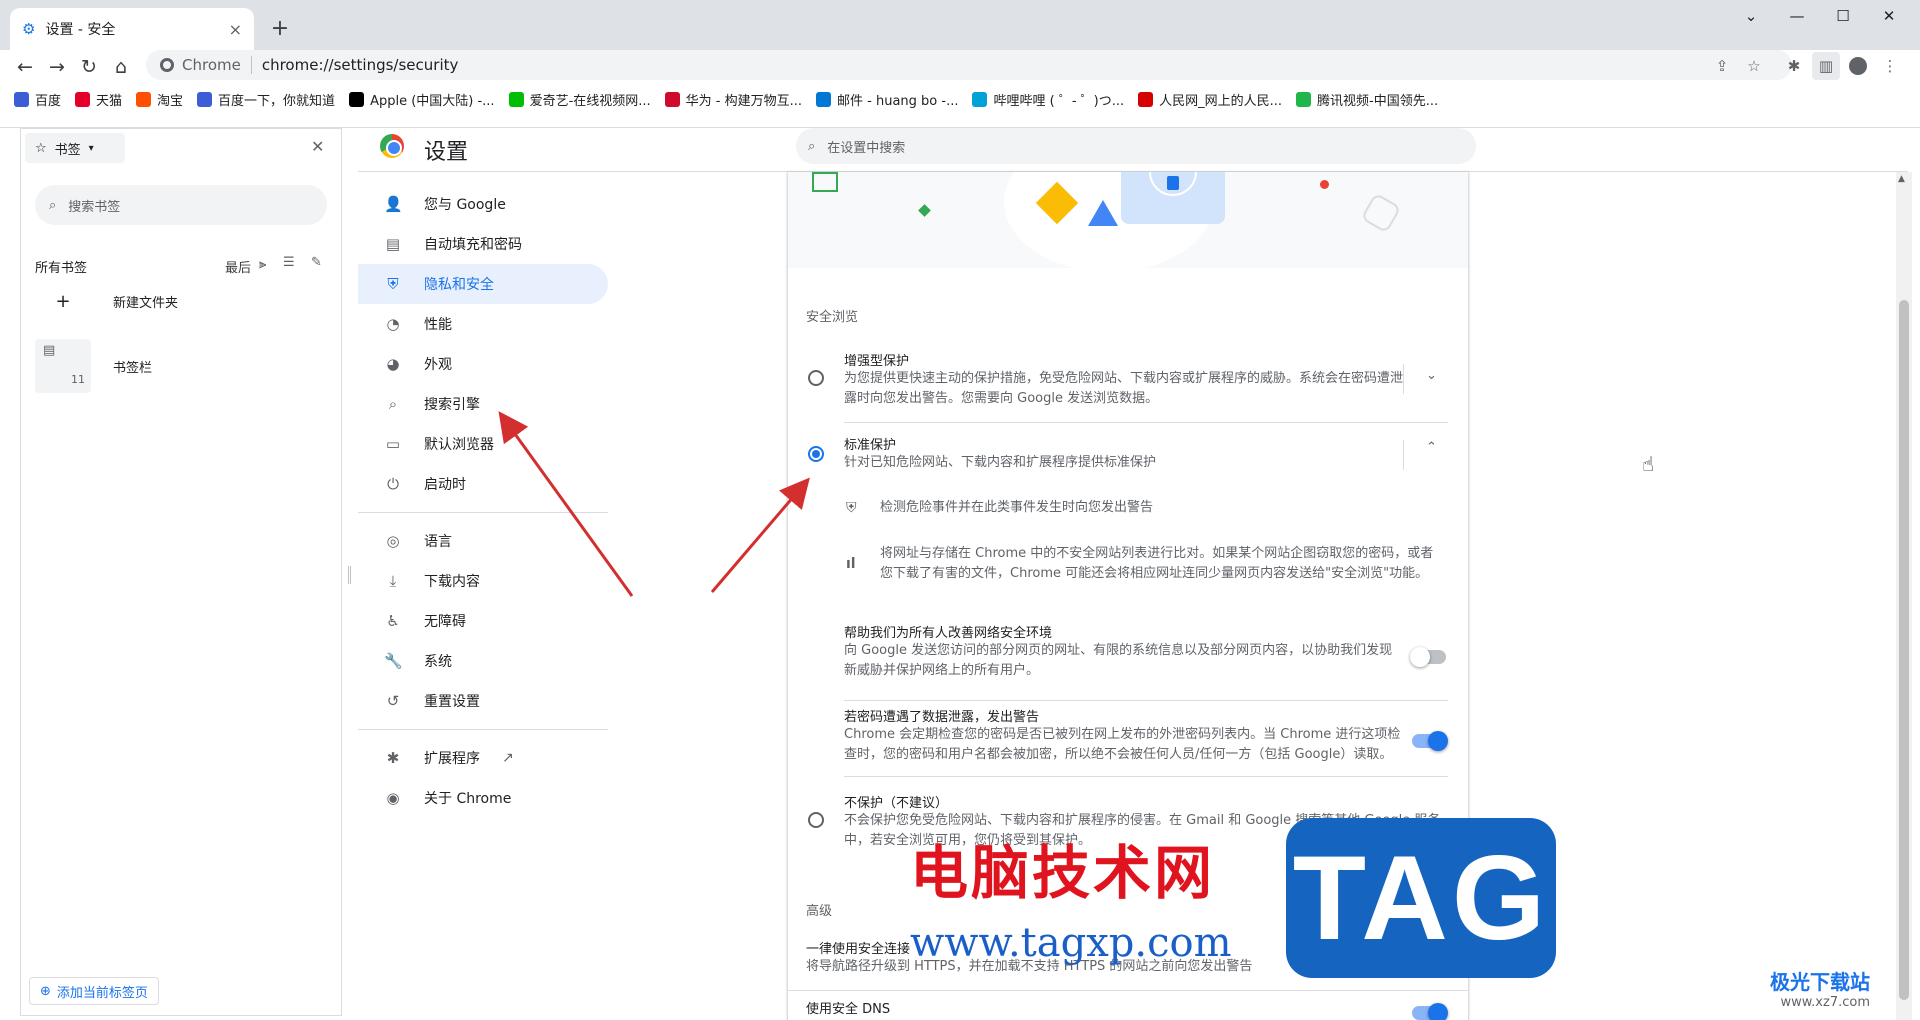 Image resolution: width=1920 pixels, height=1020 pixels. Describe the element at coordinates (1063, 873) in the screenshot. I see `watermark-cn-text: 电脑技术网` at that location.